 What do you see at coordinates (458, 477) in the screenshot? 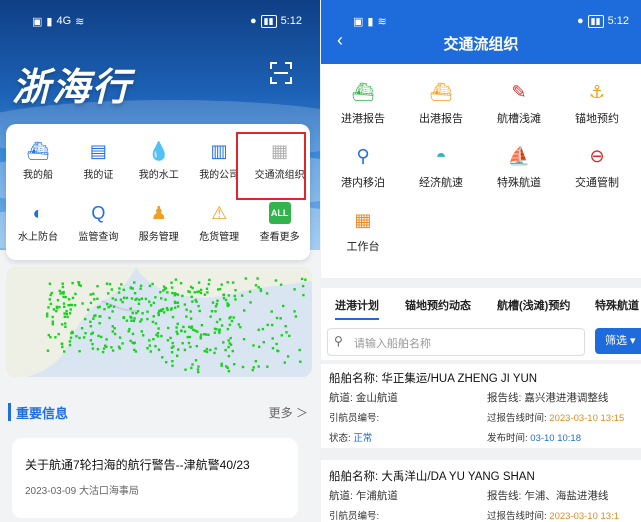
I see `ship-name: 大禹洋山/DA YU YANG SHAN` at bounding box center [458, 477].